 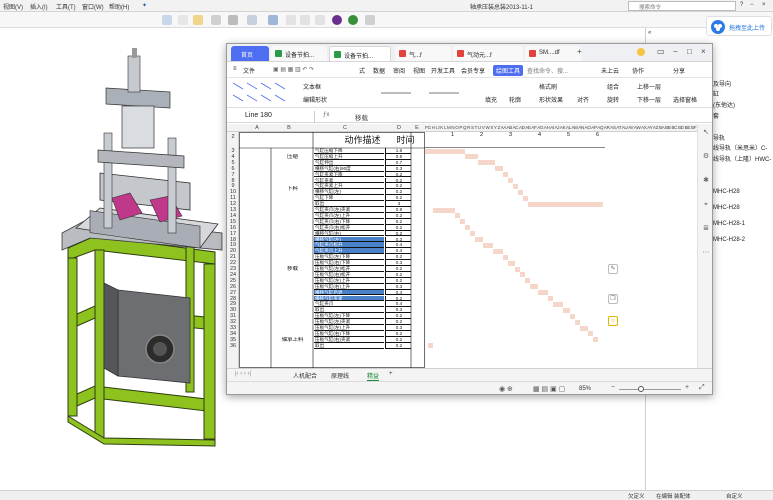 What do you see at coordinates (167, 20) in the screenshot?
I see `home-icon` at bounding box center [167, 20].